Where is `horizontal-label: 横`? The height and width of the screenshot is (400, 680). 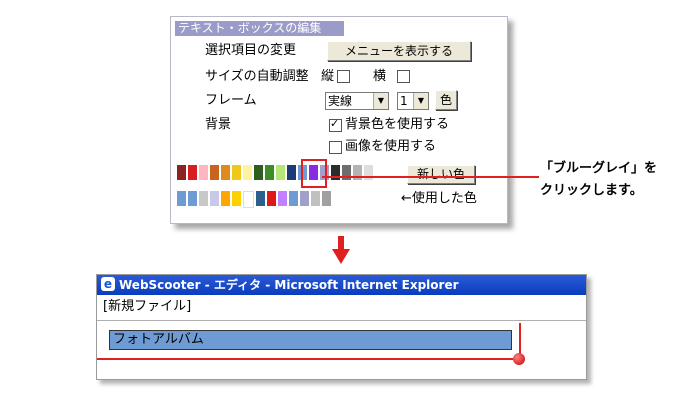
horizontal-label: 横 is located at coordinates (380, 76).